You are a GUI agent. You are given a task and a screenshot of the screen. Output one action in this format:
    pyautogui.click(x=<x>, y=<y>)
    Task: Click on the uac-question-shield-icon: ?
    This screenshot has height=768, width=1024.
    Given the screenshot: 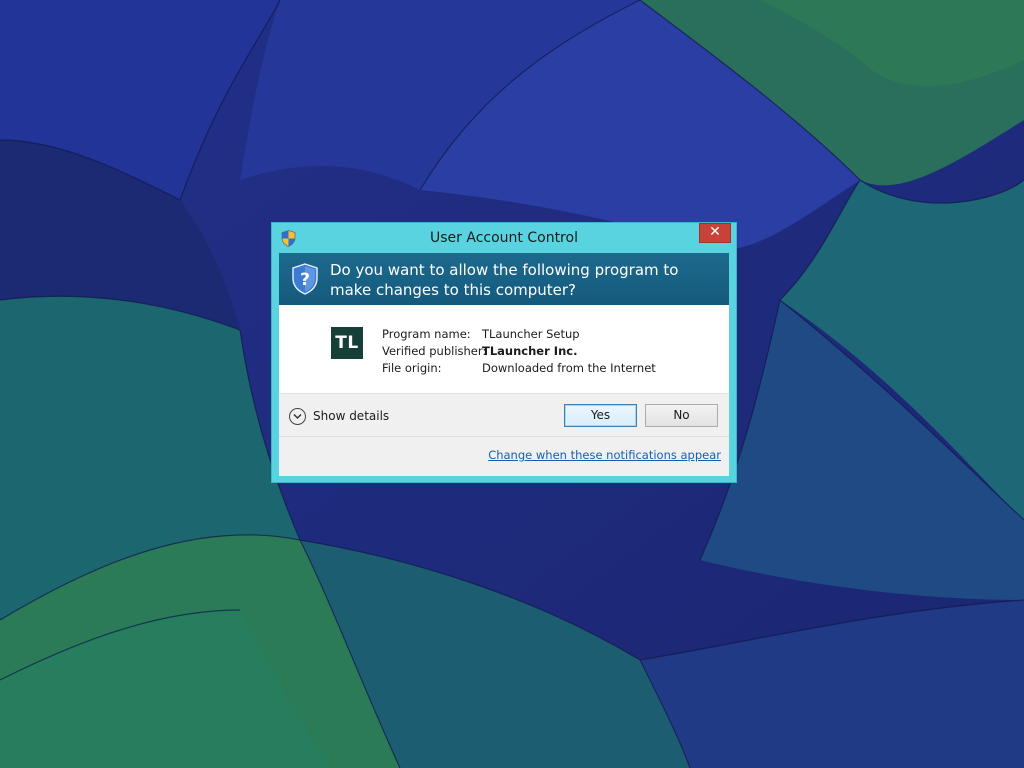 What is the action you would take?
    pyautogui.click(x=305, y=279)
    